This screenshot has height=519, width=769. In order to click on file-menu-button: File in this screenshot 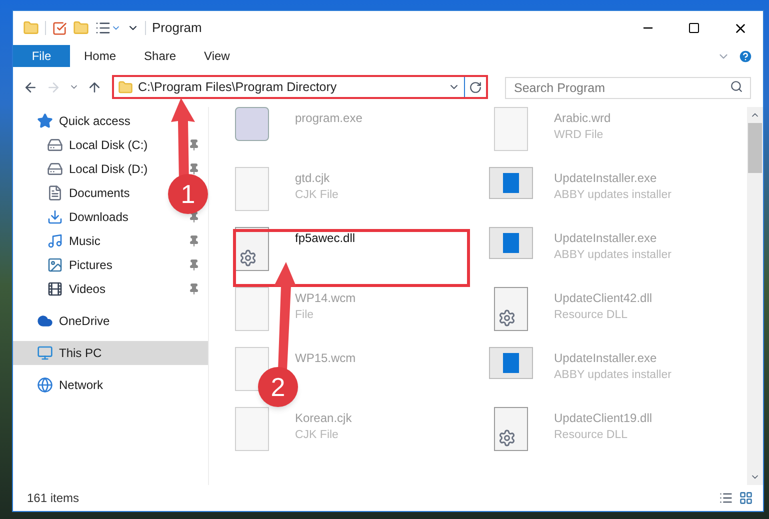, I will do `click(41, 56)`.